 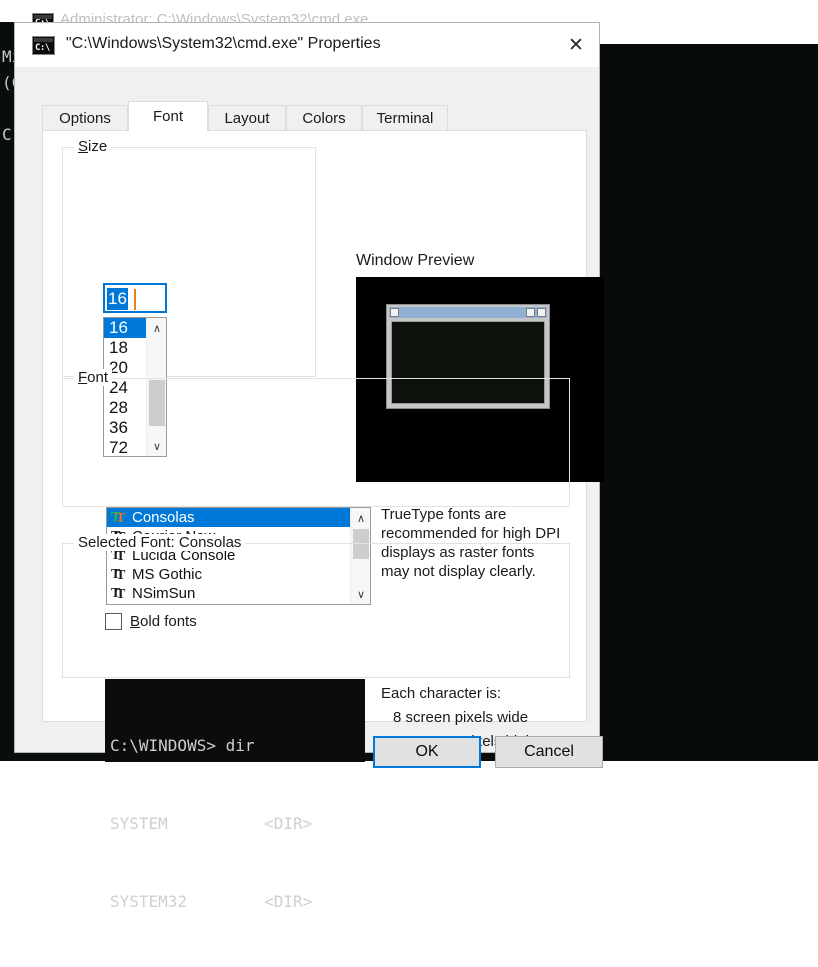 I want to click on truetype-icon: TT, so click(x=118, y=518).